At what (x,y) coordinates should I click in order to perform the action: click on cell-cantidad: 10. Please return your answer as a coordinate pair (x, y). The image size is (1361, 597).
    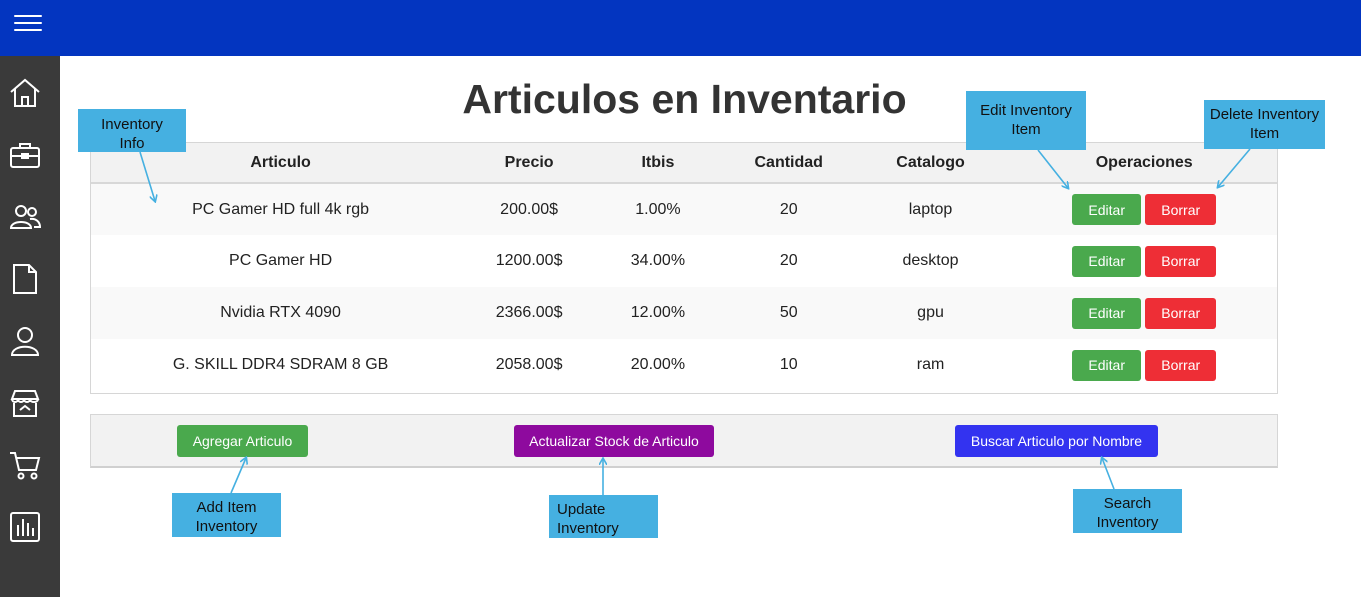
    Looking at the image, I should click on (788, 364).